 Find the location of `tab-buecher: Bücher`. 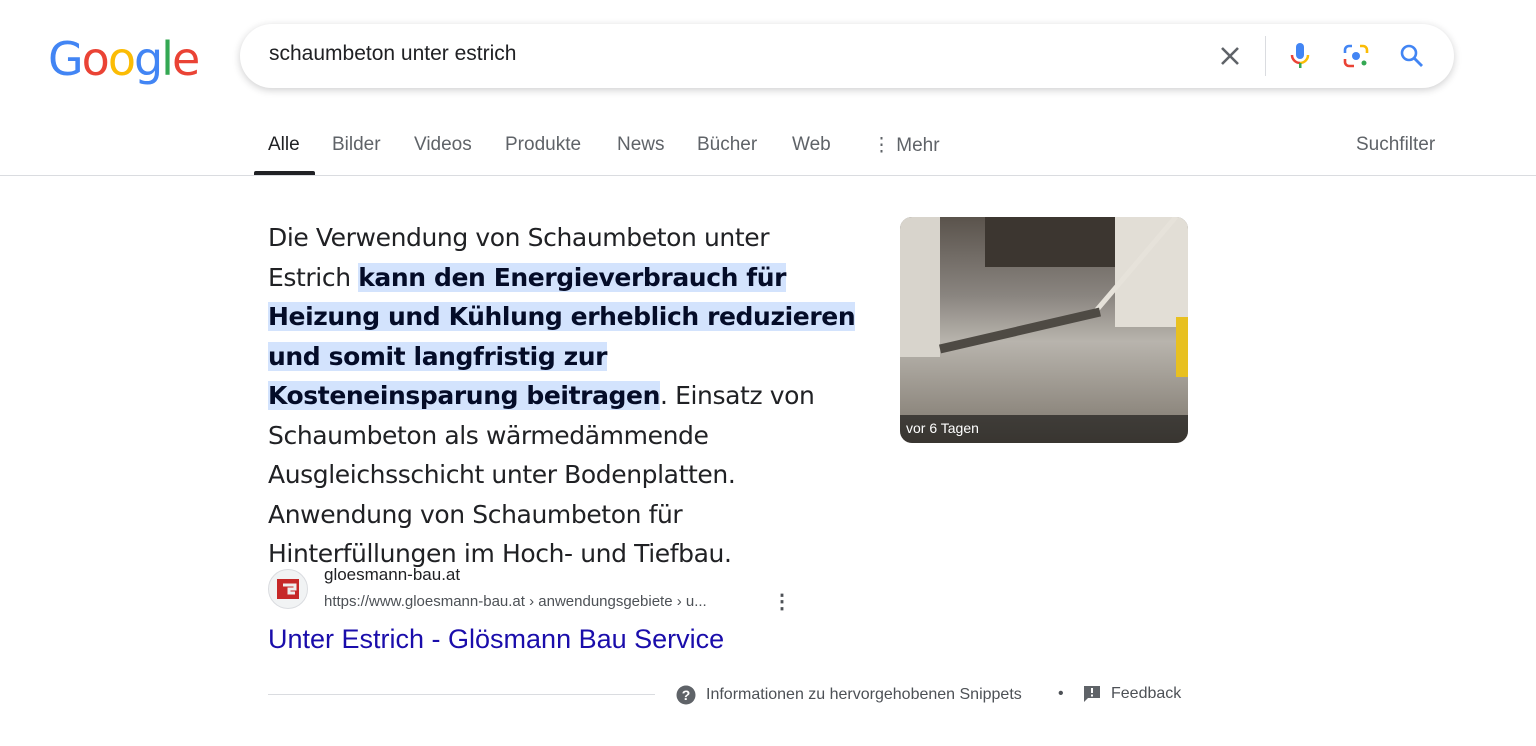

tab-buecher: Bücher is located at coordinates (727, 145).